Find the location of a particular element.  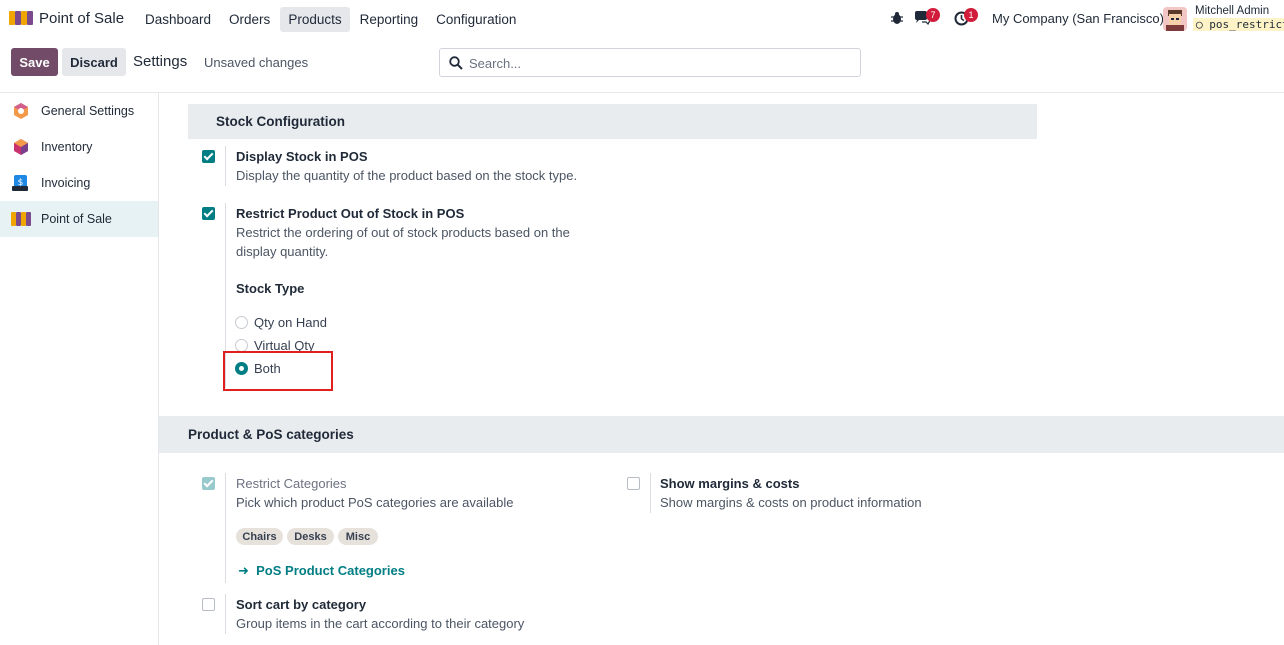

sidebar-item-label: General Settings is located at coordinates (88, 111).